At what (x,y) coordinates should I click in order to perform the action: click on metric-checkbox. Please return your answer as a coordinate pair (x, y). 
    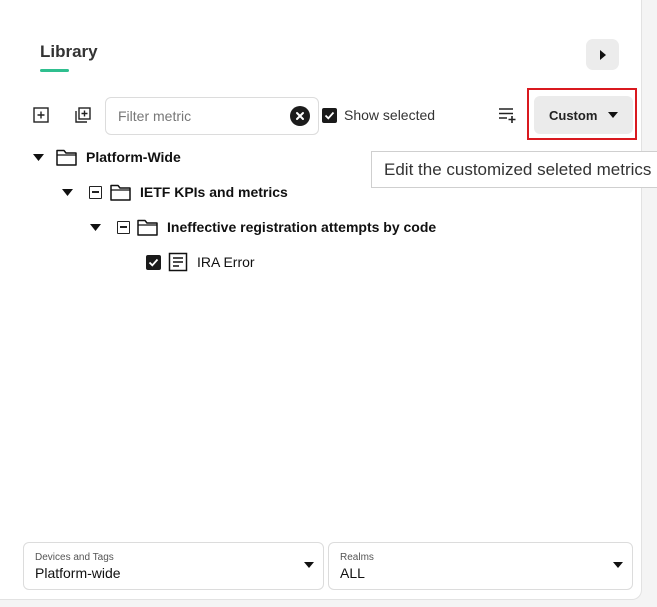
    Looking at the image, I should click on (153, 262).